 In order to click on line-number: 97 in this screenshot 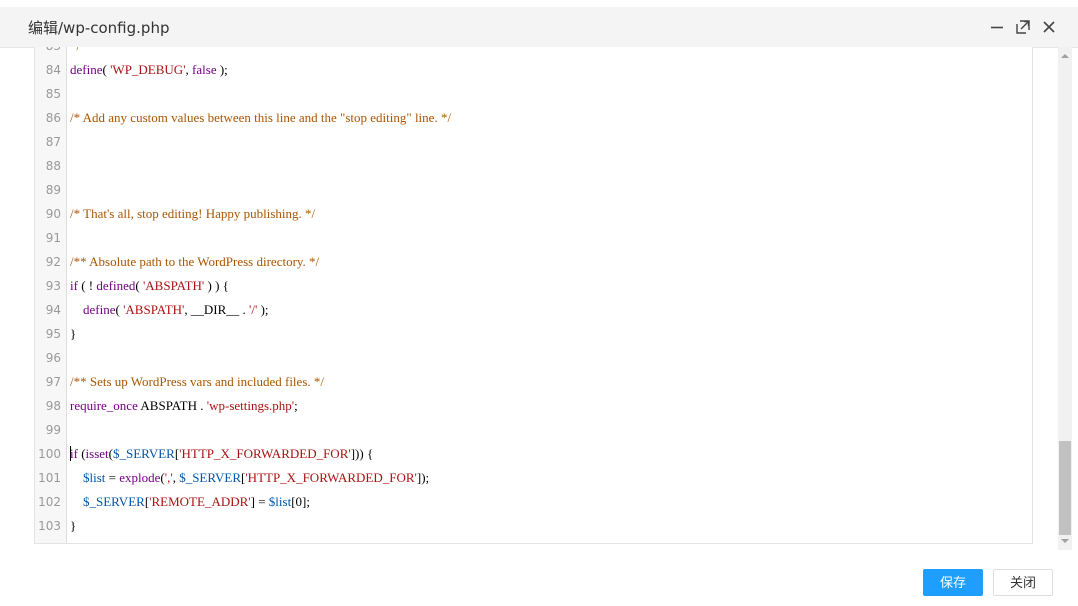, I will do `click(53, 382)`.